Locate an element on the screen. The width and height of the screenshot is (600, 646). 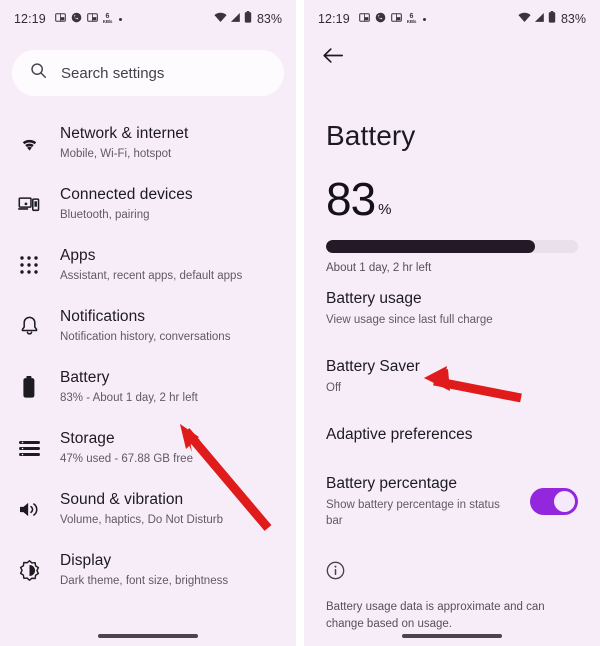
battery-saver-status: Off is located at coordinates (334, 388).